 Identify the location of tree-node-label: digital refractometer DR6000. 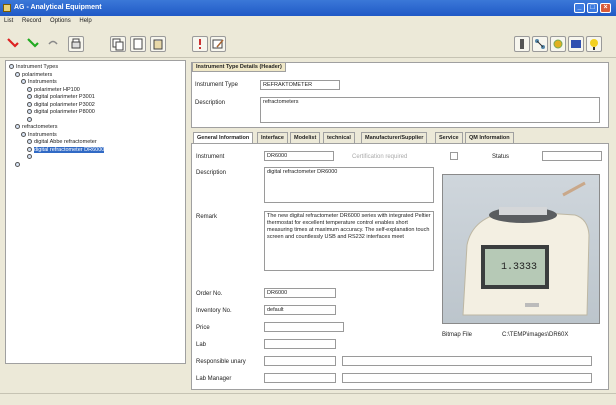
(69, 149).